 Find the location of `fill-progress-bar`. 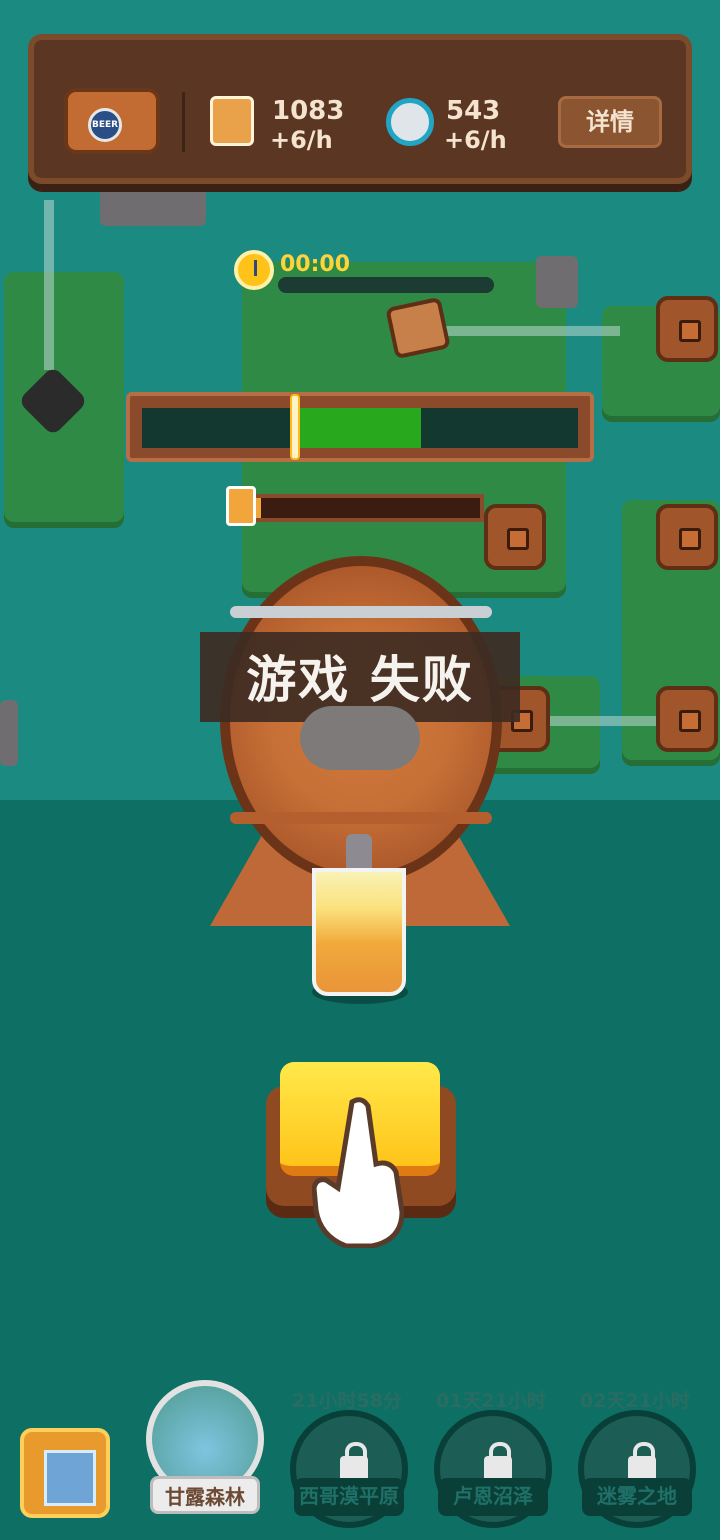

fill-progress-bar is located at coordinates (367, 508).